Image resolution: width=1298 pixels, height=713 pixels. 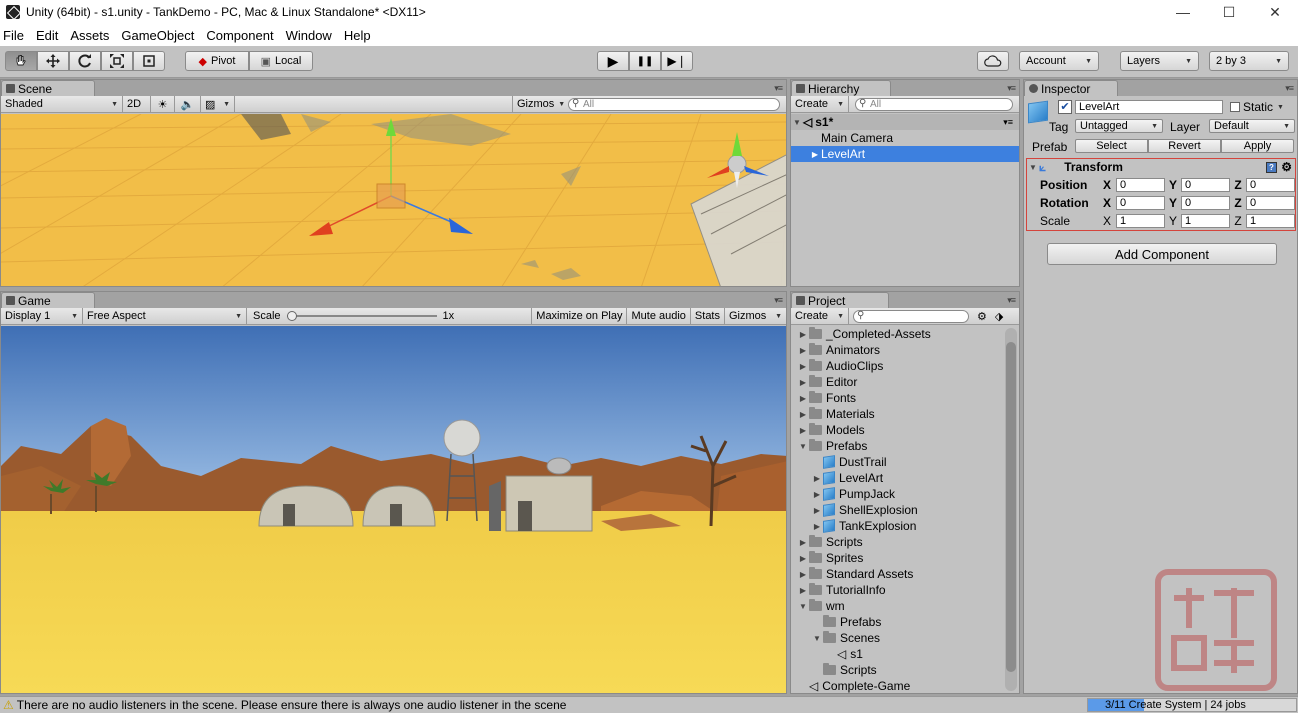 What do you see at coordinates (393, 200) in the screenshot?
I see `scene-viewport` at bounding box center [393, 200].